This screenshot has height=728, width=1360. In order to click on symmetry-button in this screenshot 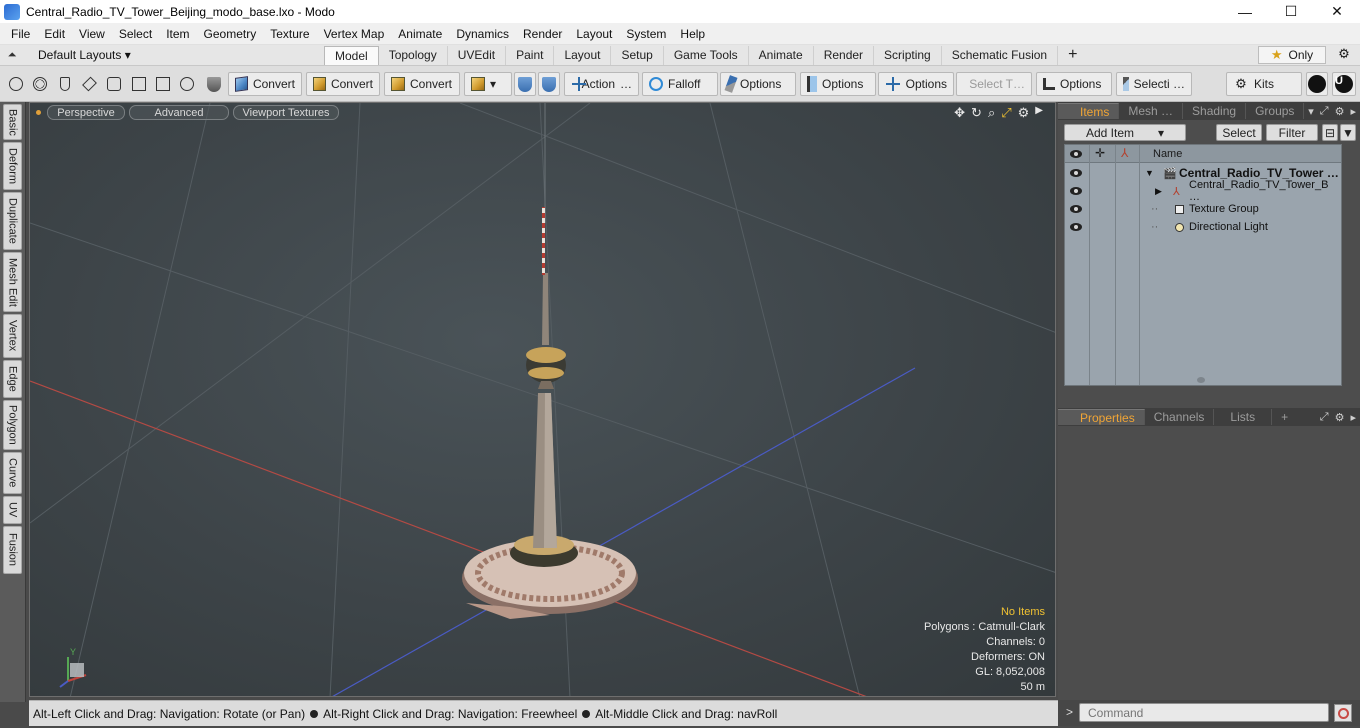, I will do `click(525, 84)`.